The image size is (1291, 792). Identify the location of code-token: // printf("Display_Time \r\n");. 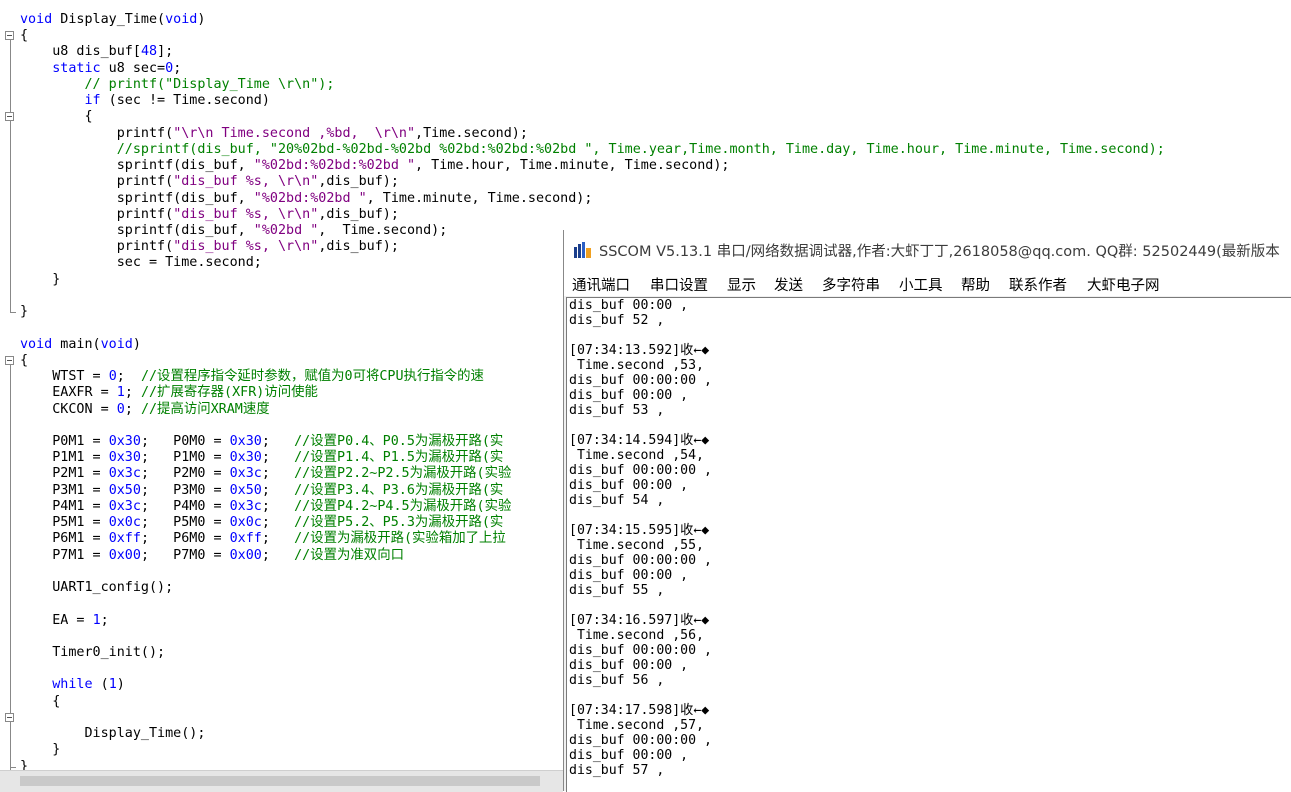
(177, 84).